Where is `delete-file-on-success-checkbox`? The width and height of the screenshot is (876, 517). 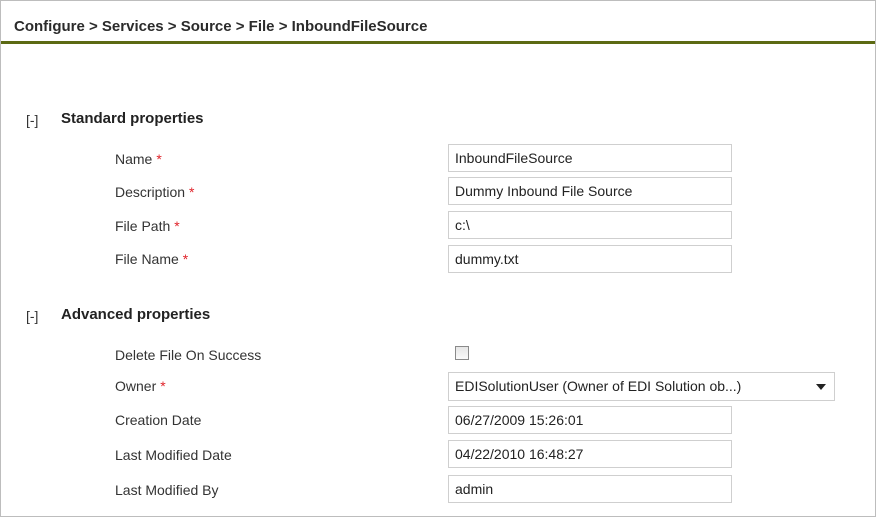 delete-file-on-success-checkbox is located at coordinates (462, 353).